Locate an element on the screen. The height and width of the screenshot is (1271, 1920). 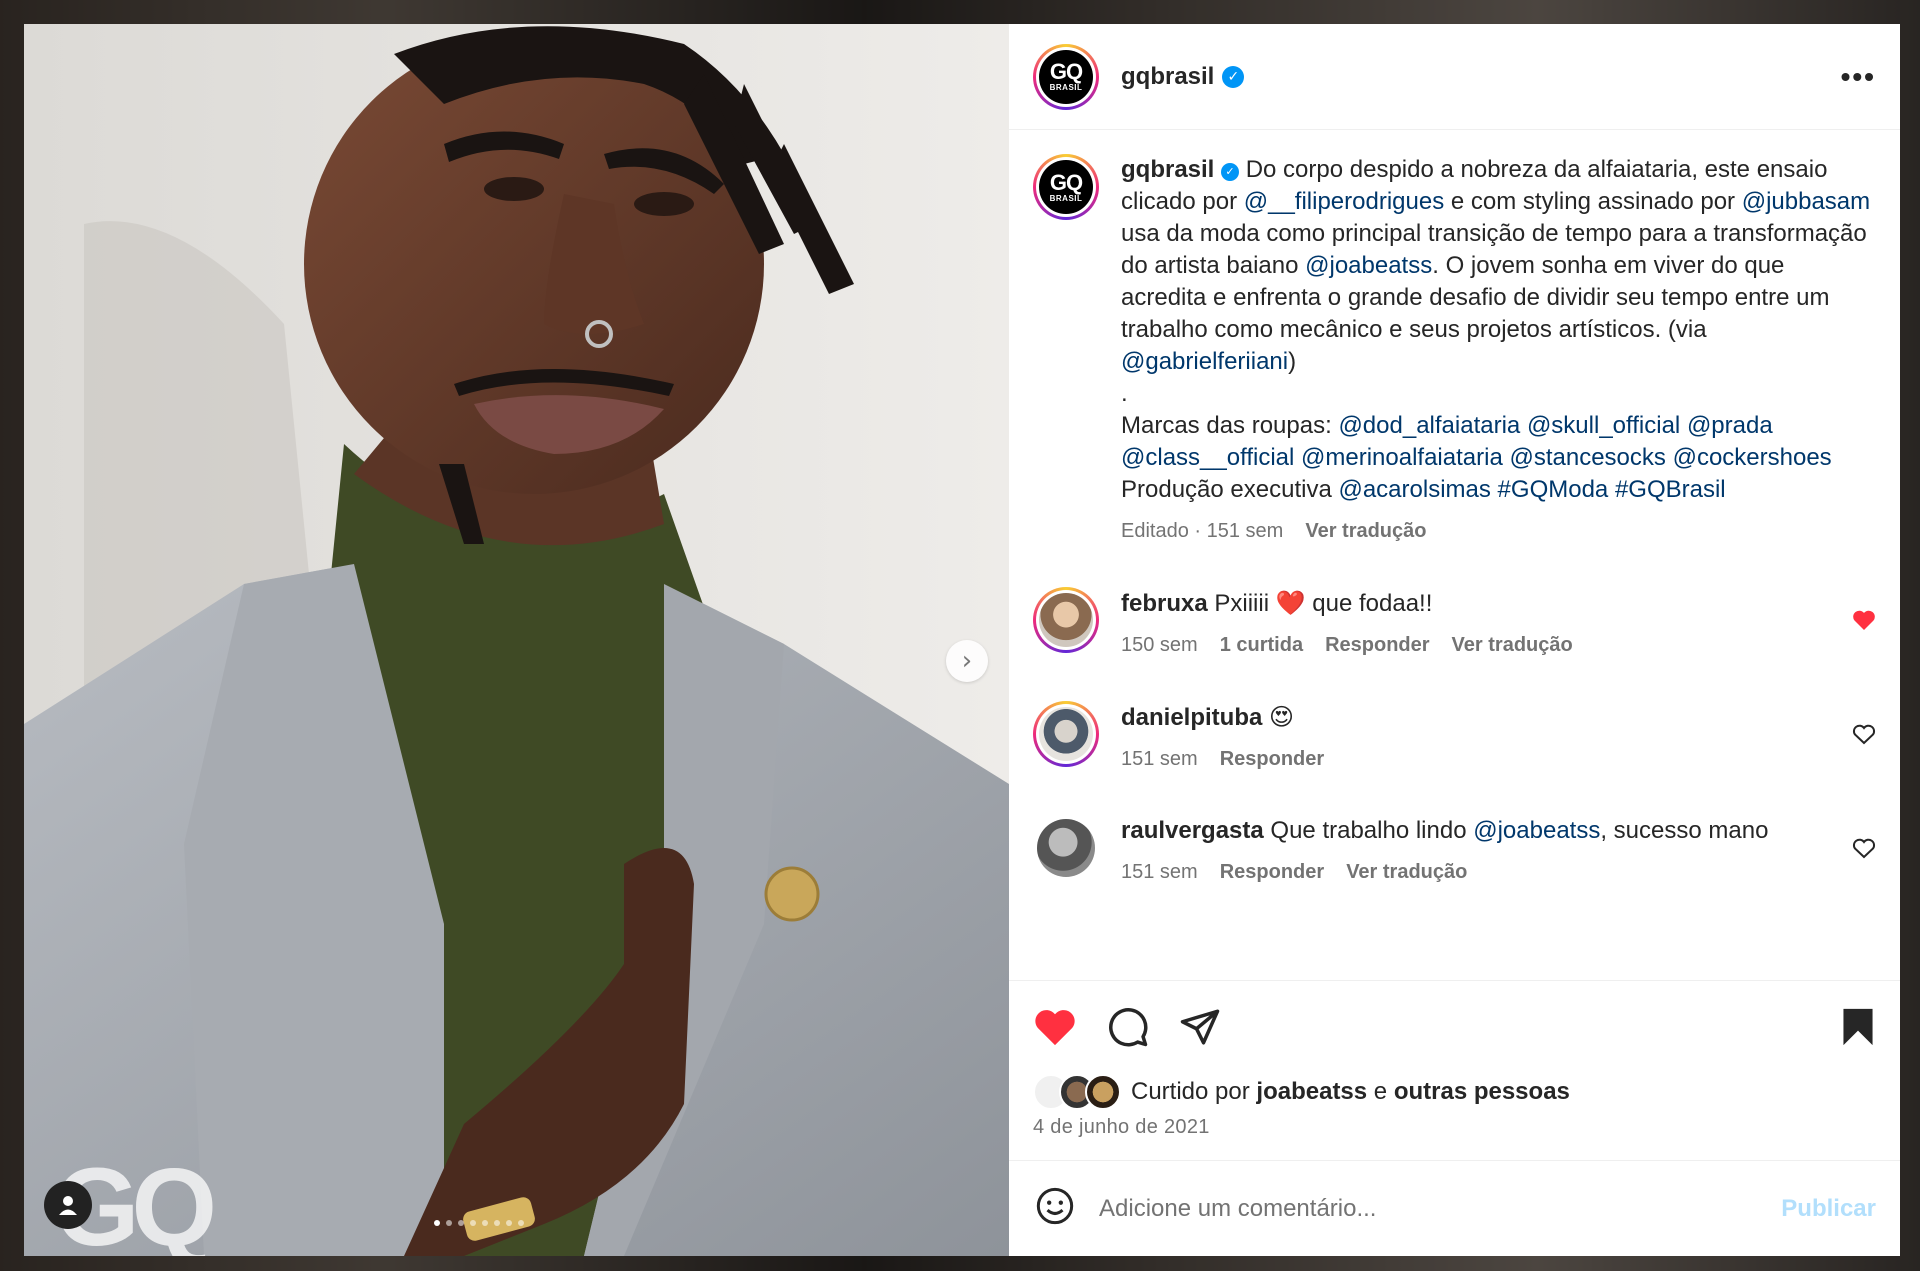
mention-link: @gabrielferiiani is located at coordinates (1204, 361).